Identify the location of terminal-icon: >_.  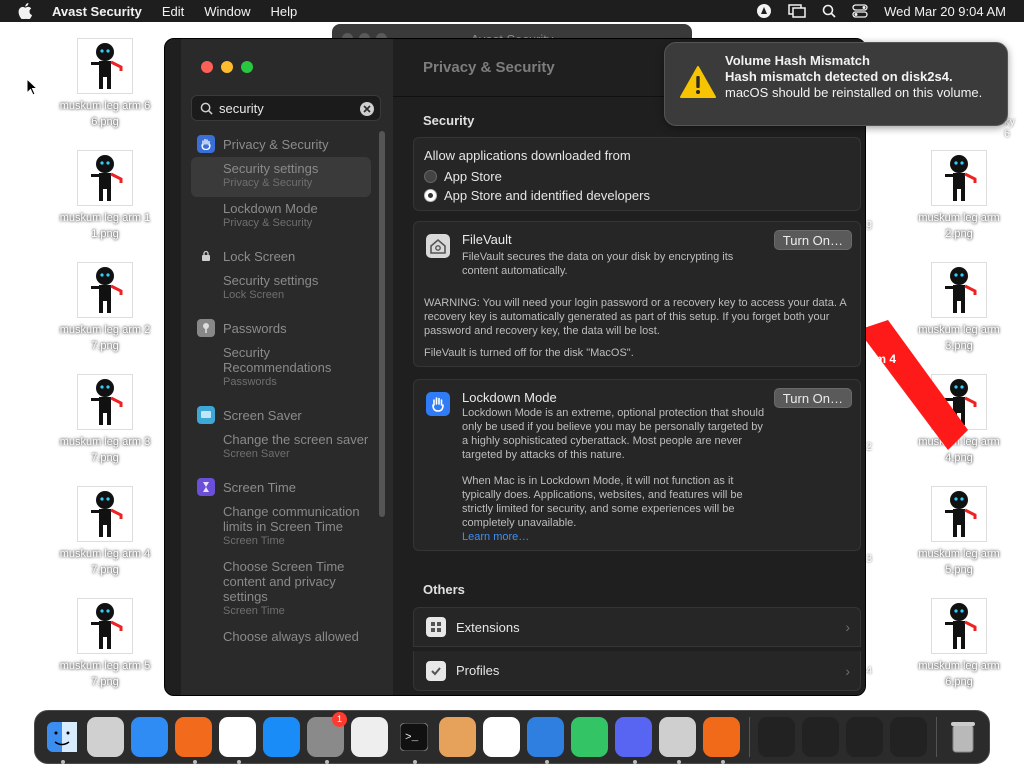
(413, 740).